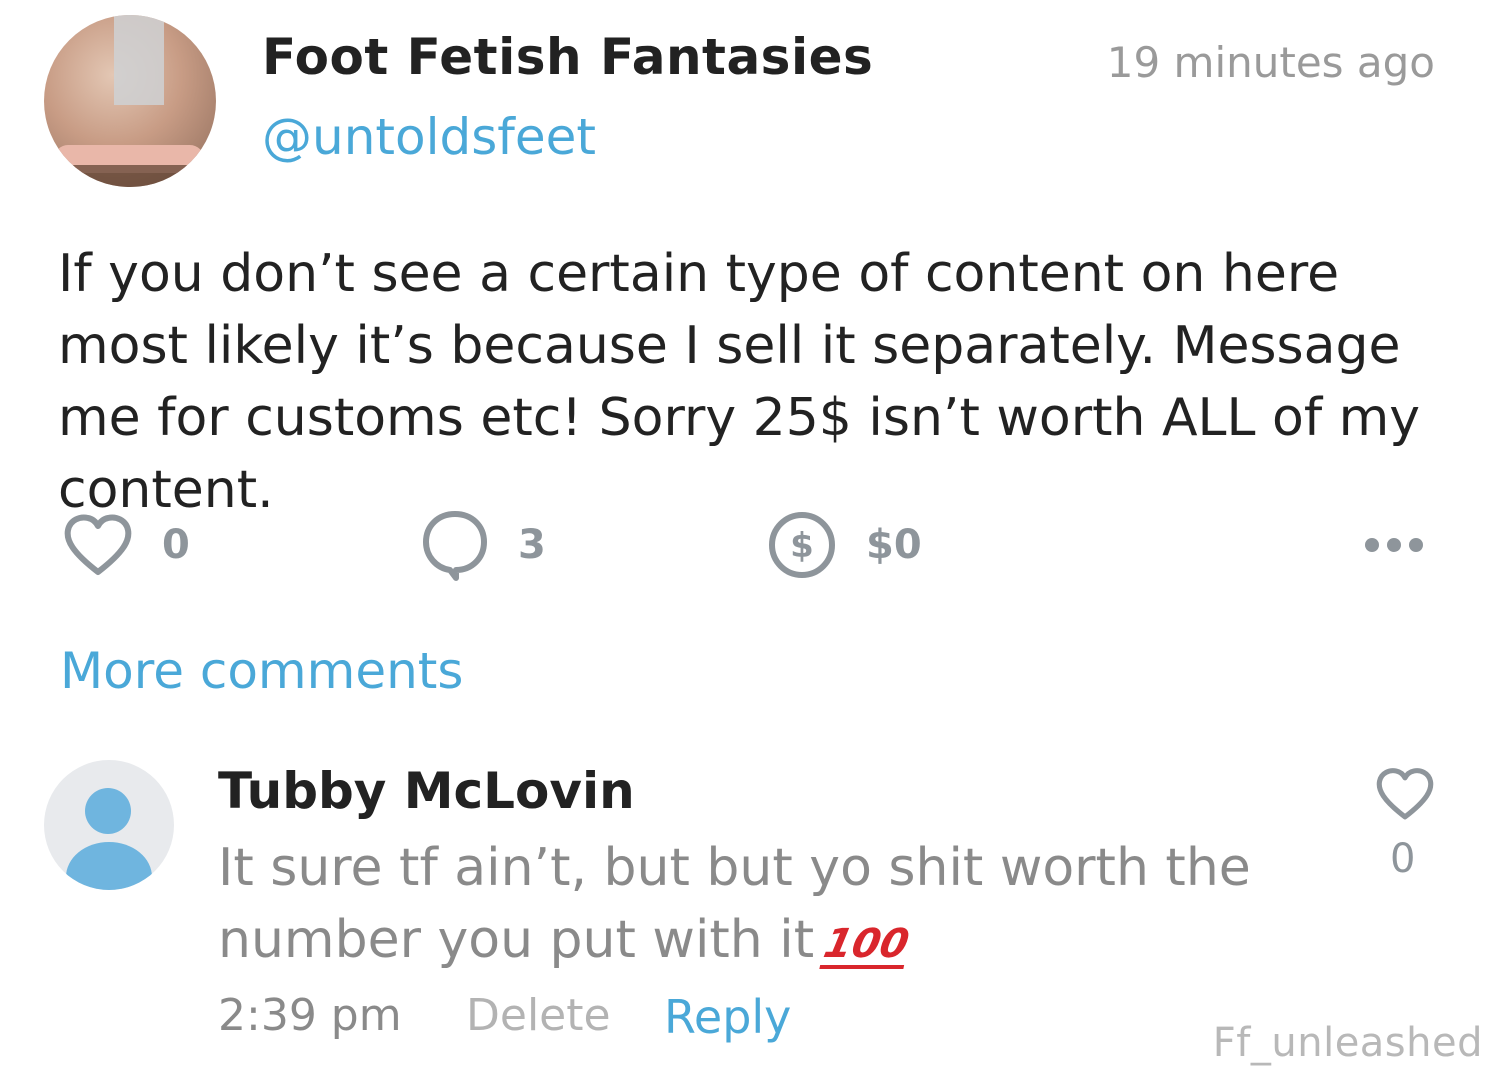 This screenshot has height=1080, width=1495. What do you see at coordinates (866, 945) in the screenshot?
I see `hundred-points-emoji-icon: 100` at bounding box center [866, 945].